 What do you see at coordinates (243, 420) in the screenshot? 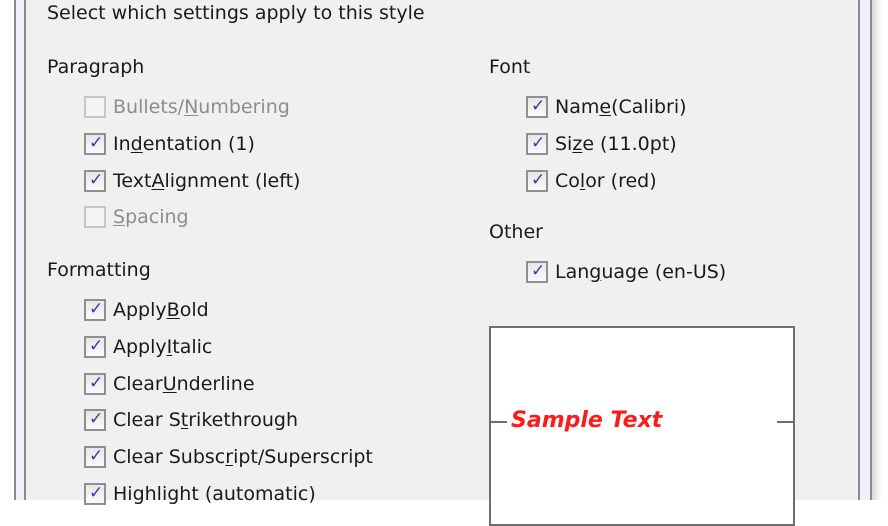
I see `checkbox-label: rikethrough` at bounding box center [243, 420].